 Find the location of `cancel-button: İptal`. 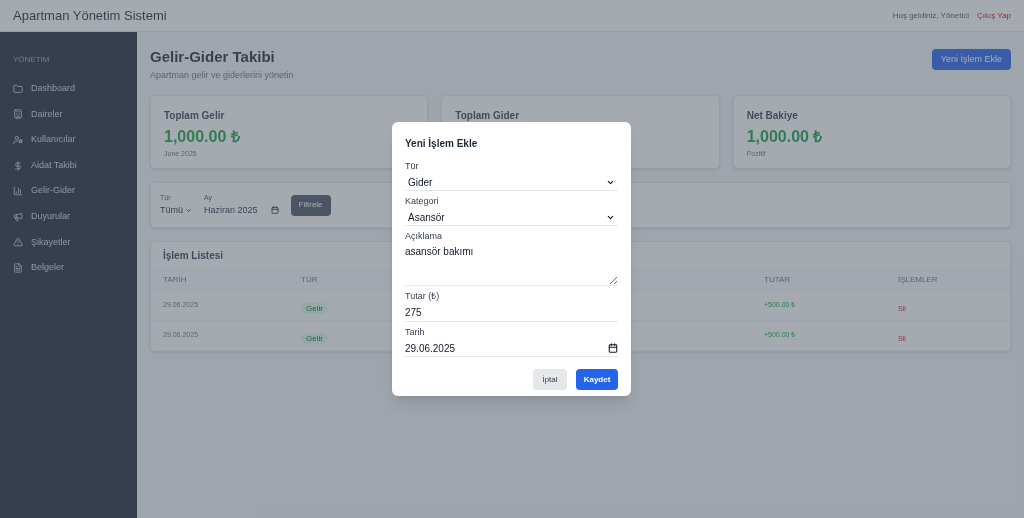

cancel-button: İptal is located at coordinates (550, 379).